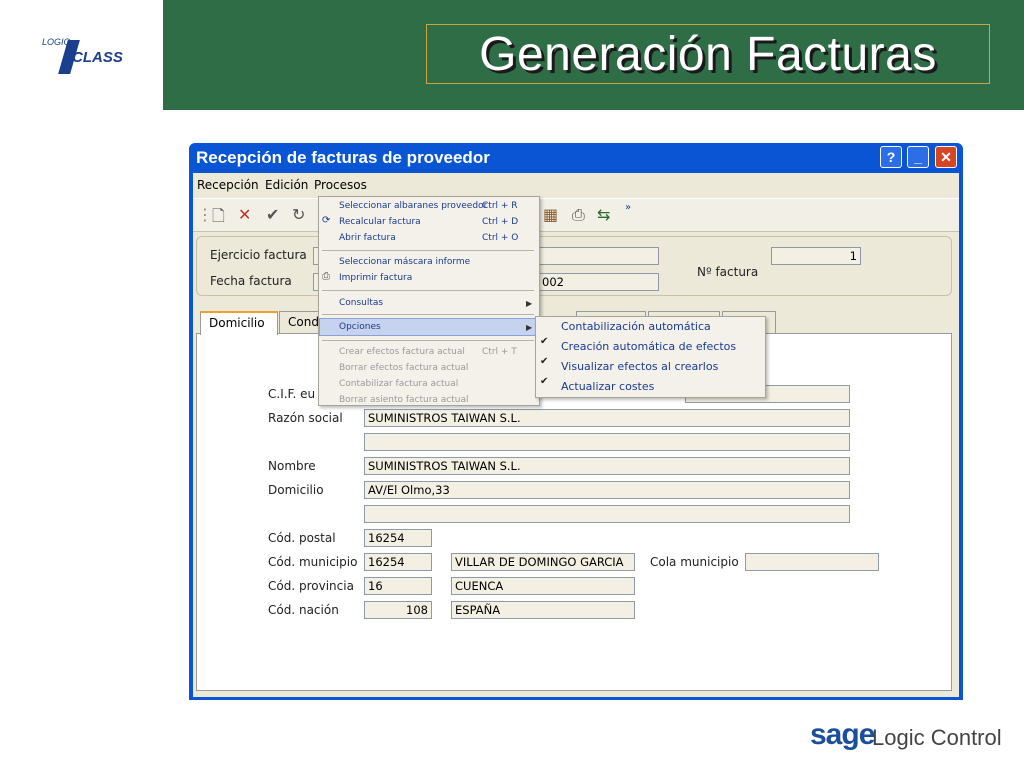 The height and width of the screenshot is (768, 1024). I want to click on slide-title-box: Generación Facturas, so click(708, 54).